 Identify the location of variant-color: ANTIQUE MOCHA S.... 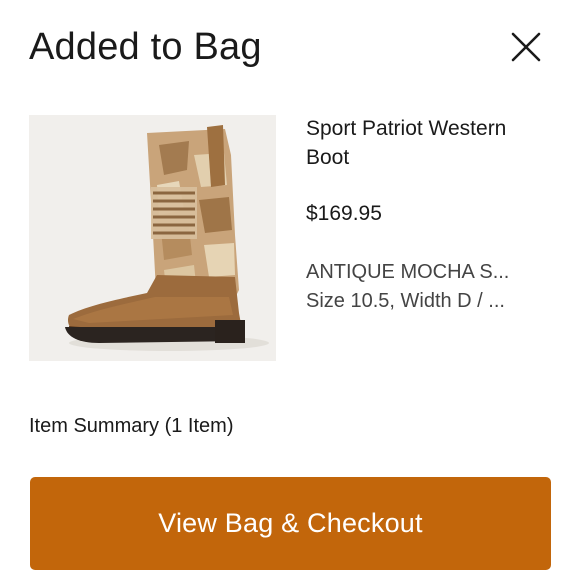
(408, 272).